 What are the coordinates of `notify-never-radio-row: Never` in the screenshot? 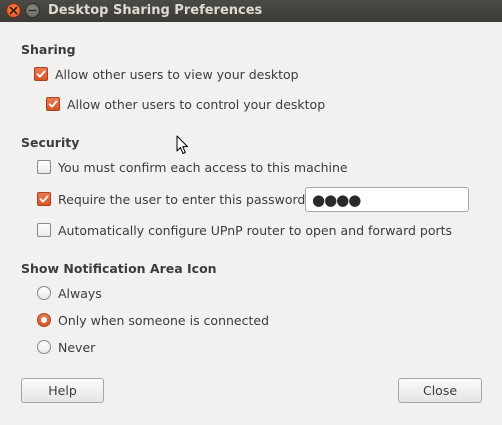 It's located at (66, 347).